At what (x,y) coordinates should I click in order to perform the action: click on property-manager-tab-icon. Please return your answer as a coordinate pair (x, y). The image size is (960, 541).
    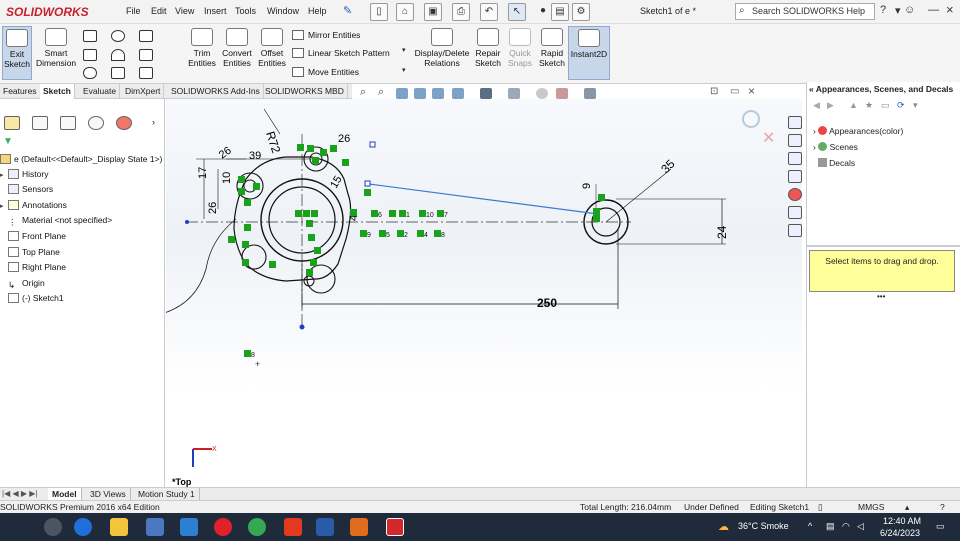
    Looking at the image, I should click on (40, 123).